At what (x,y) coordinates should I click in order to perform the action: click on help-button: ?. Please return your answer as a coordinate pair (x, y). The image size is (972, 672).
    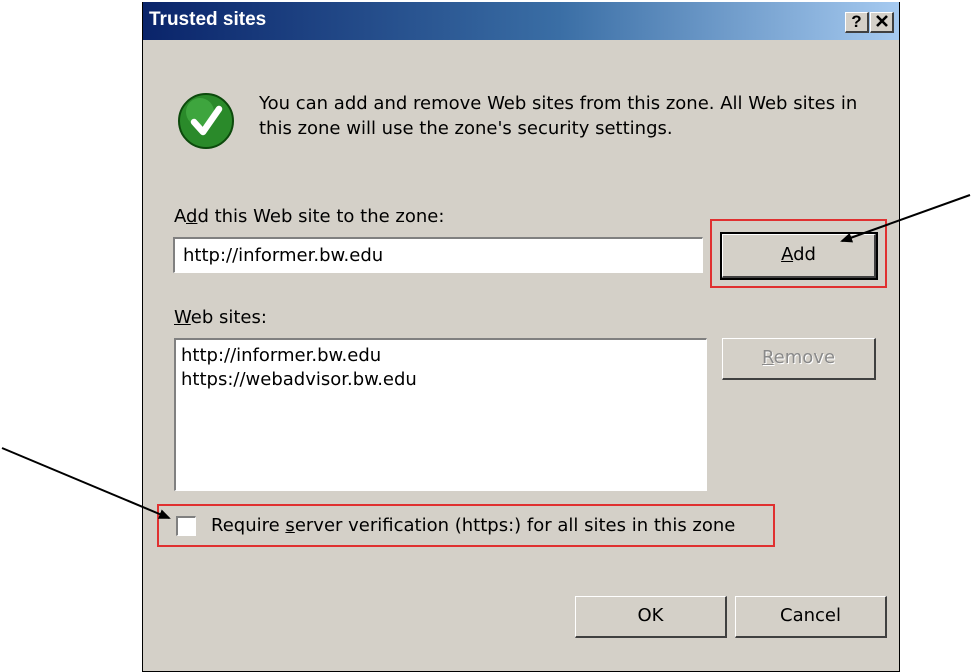
    Looking at the image, I should click on (857, 22).